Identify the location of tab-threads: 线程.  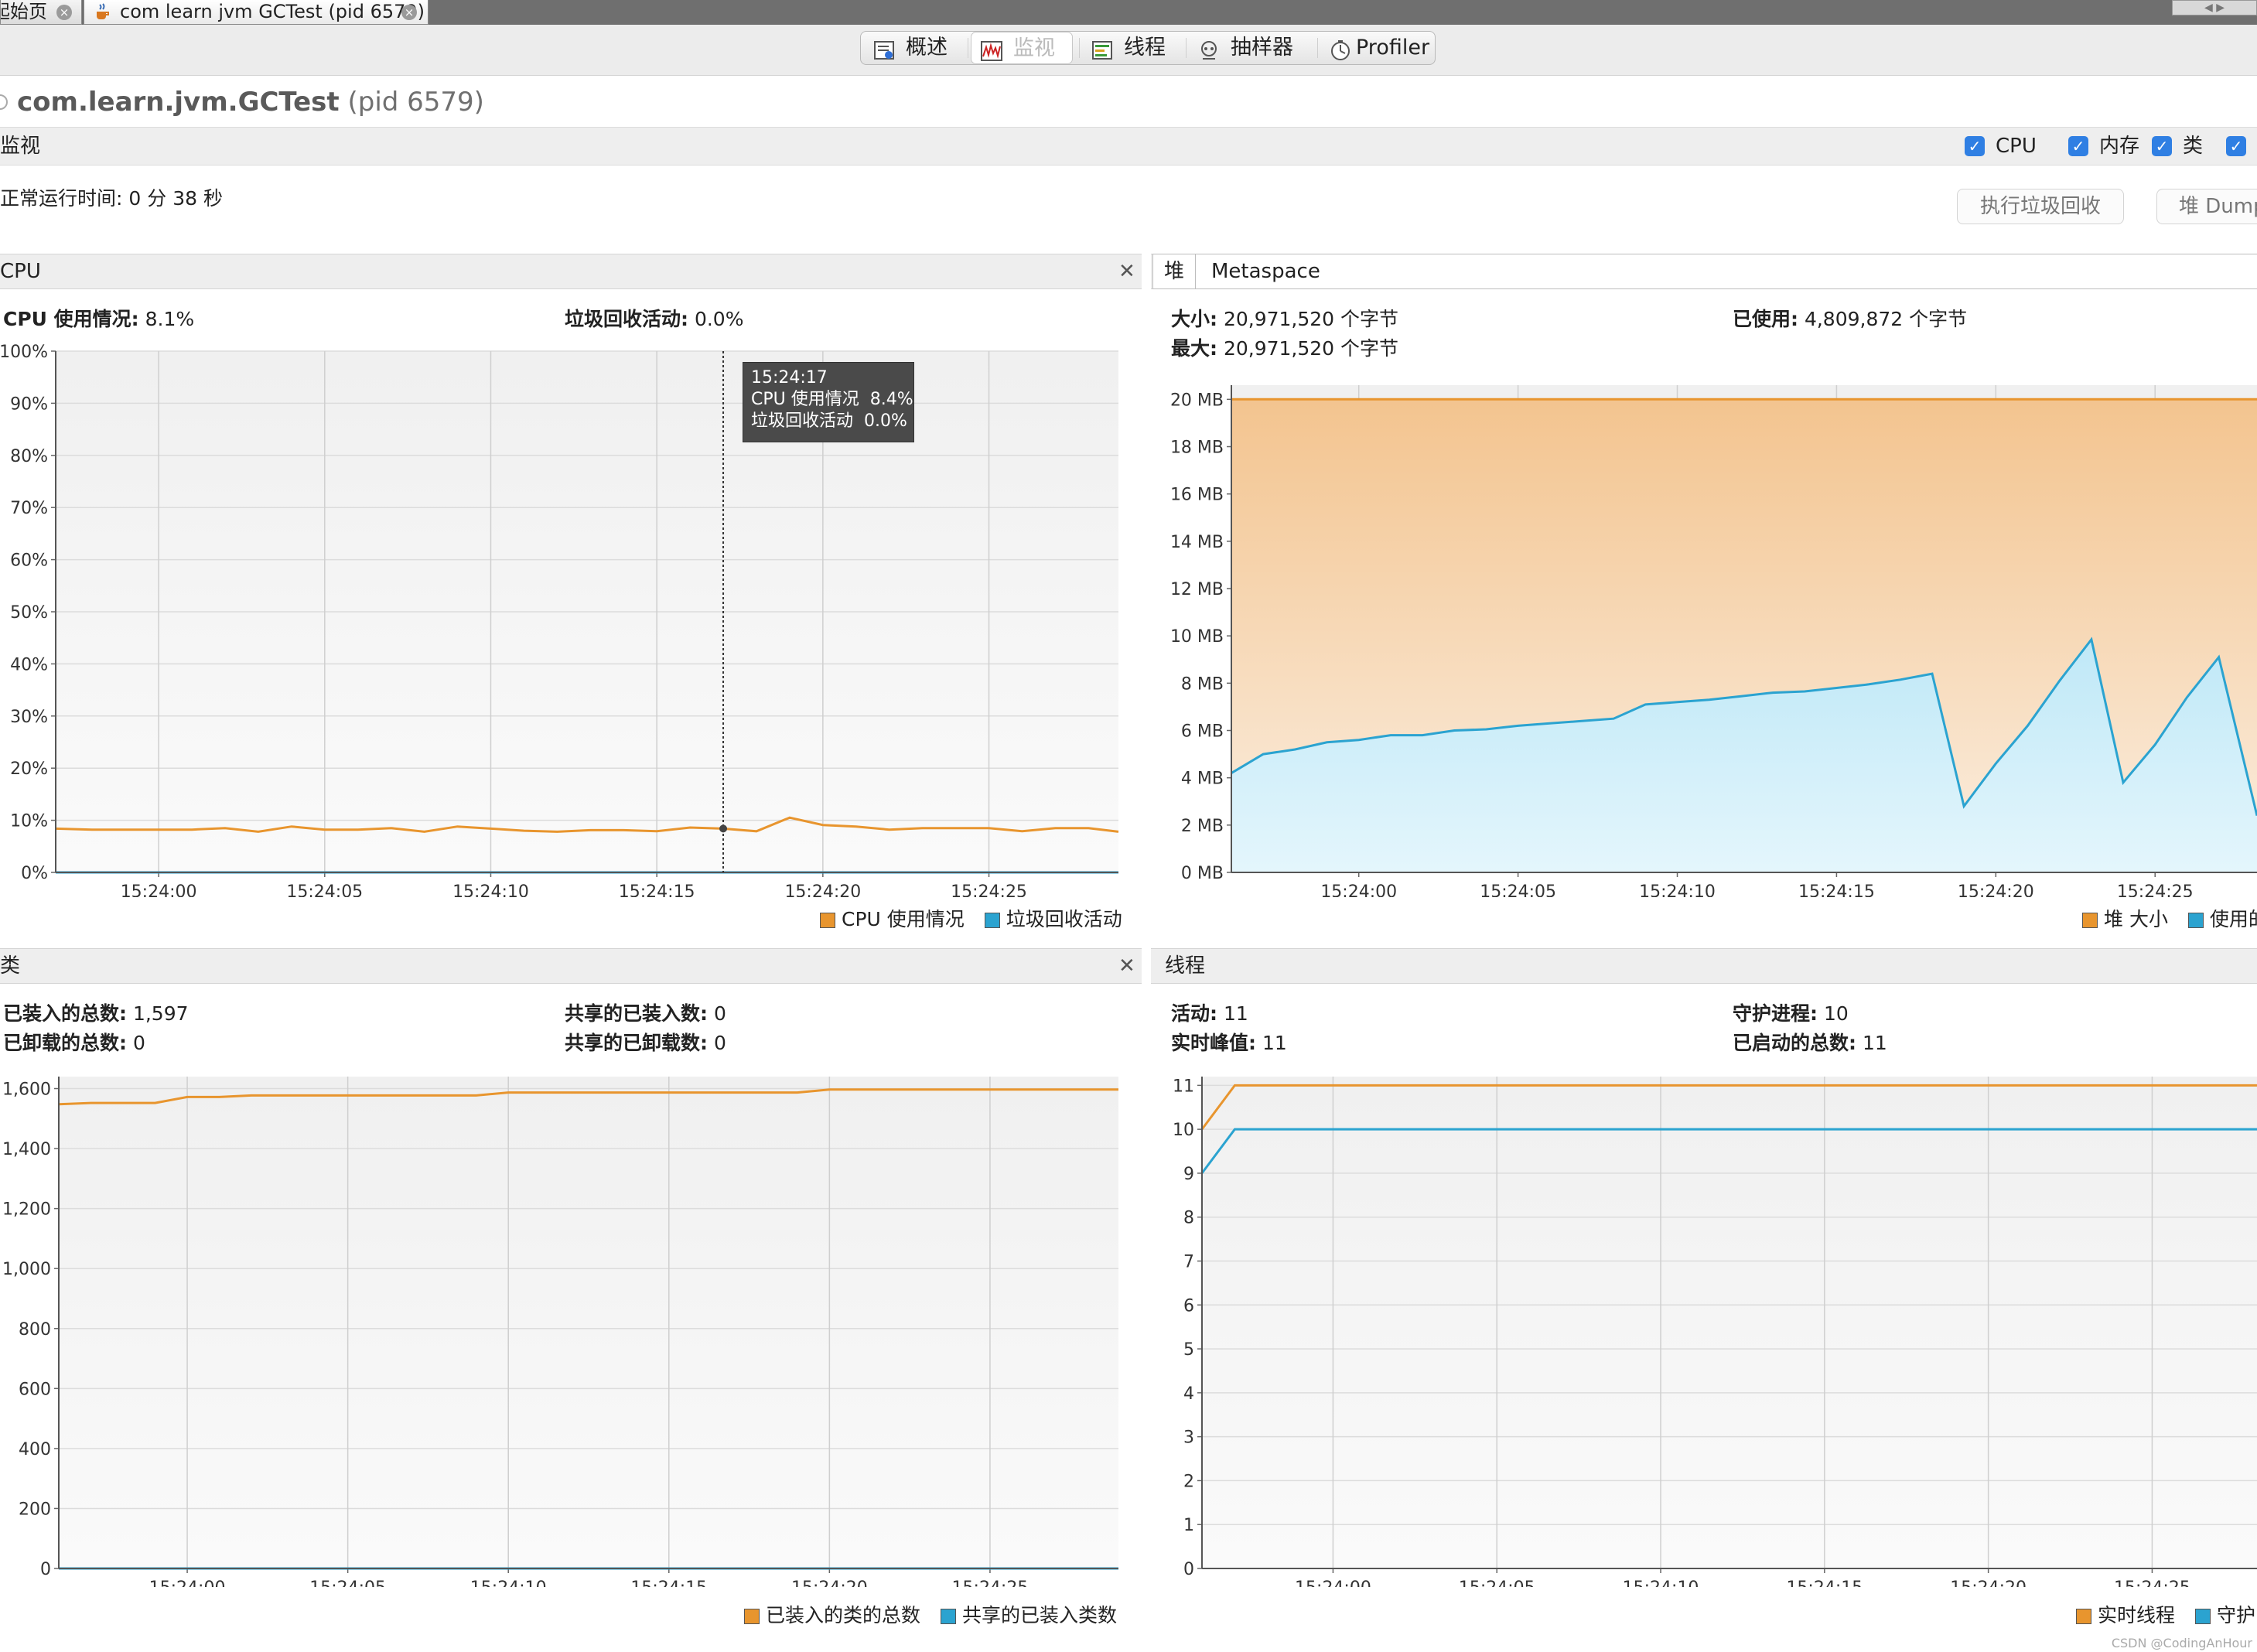
(1131, 48).